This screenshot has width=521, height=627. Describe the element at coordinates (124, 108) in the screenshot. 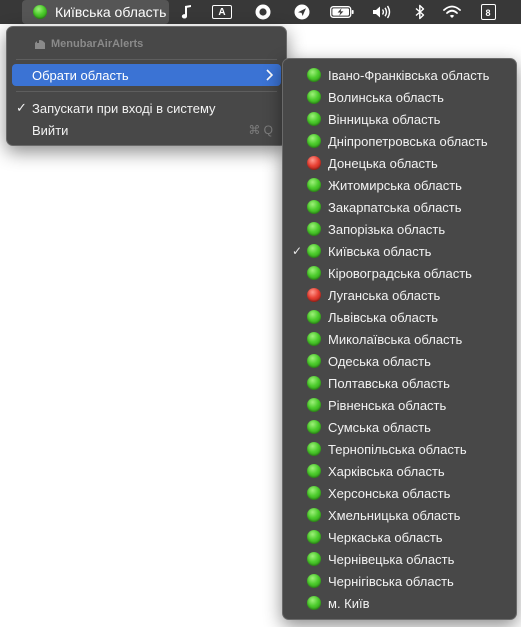

I see `launch-at-login-label: Запускати при вході в систему` at that location.